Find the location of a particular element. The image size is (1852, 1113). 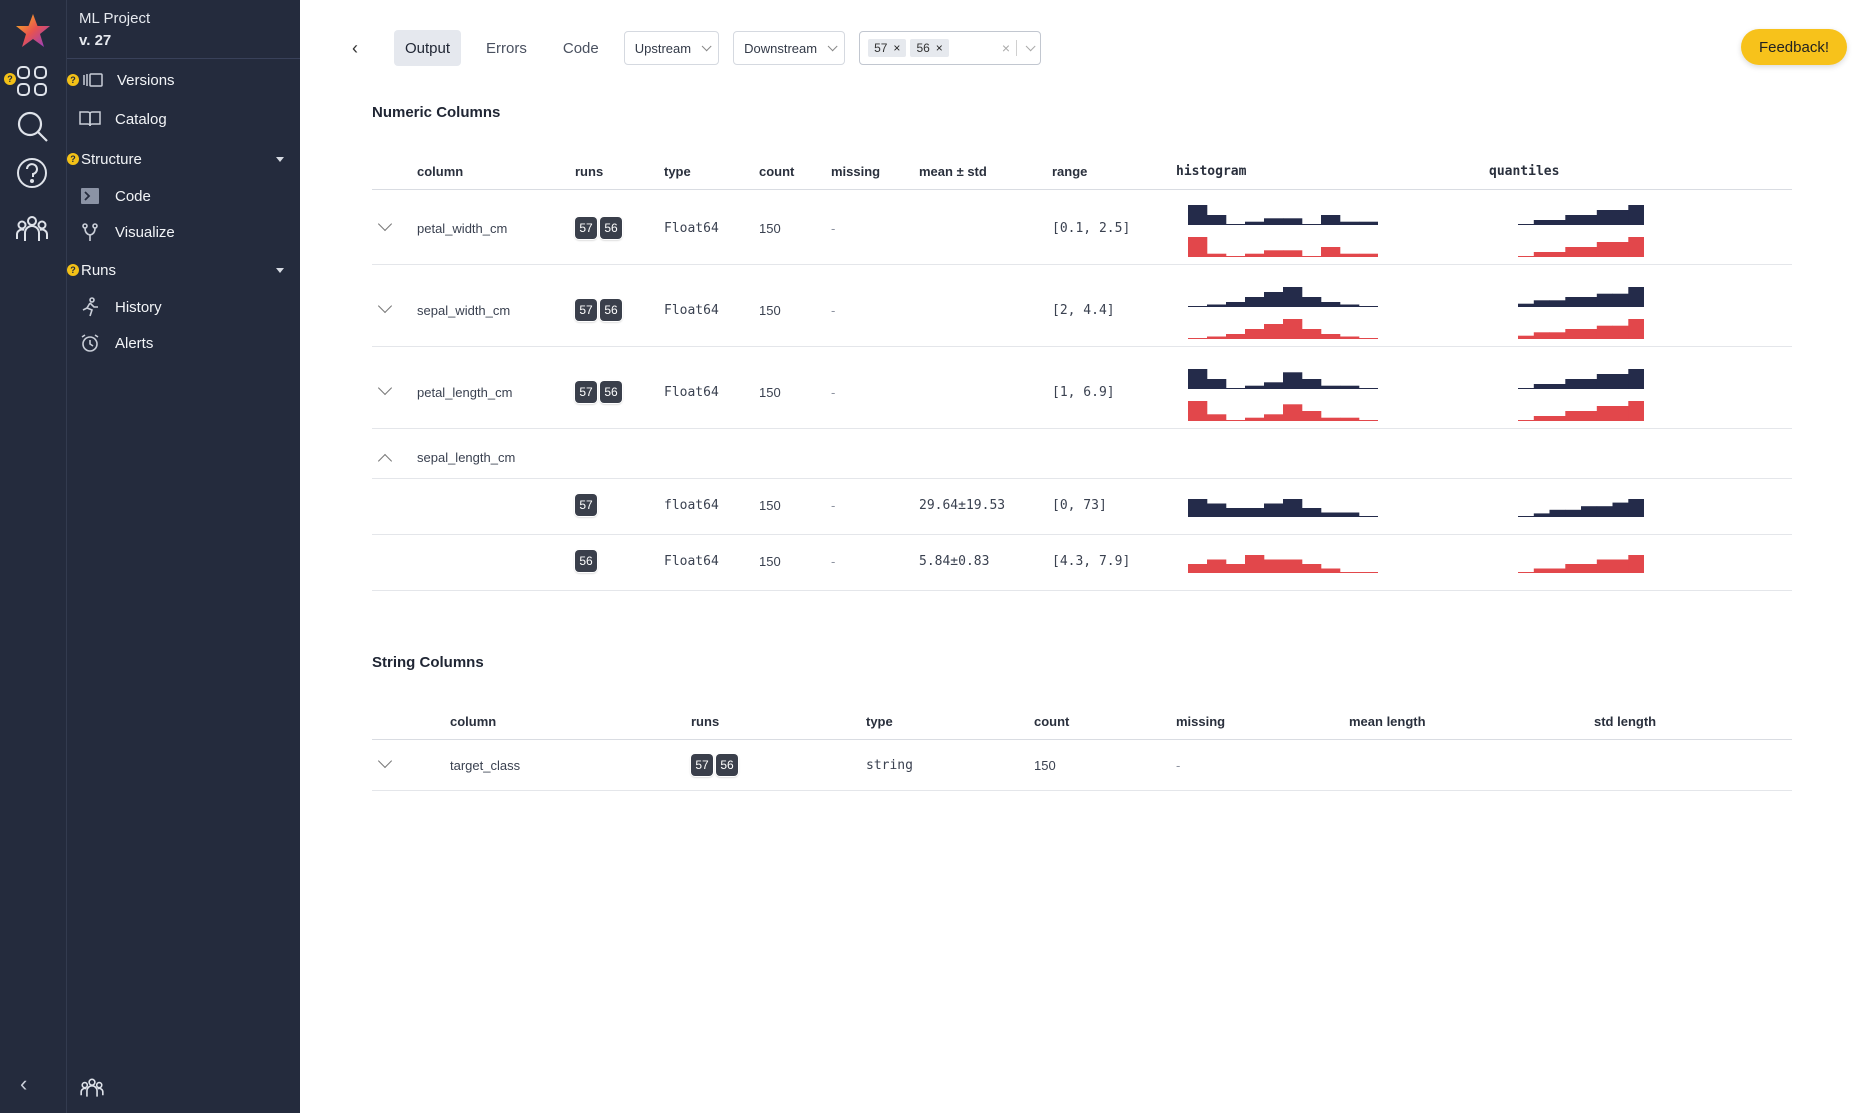

feedback-button: Feedback! is located at coordinates (1793, 47).